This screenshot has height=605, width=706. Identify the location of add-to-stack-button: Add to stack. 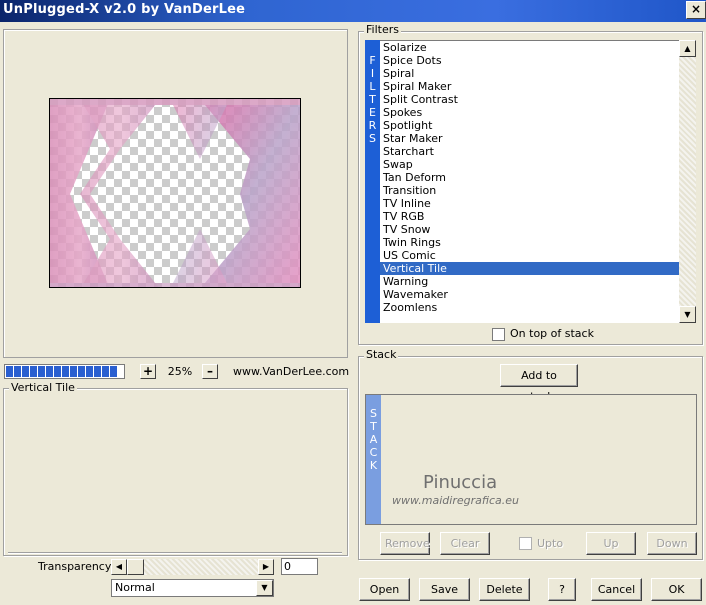
(539, 383).